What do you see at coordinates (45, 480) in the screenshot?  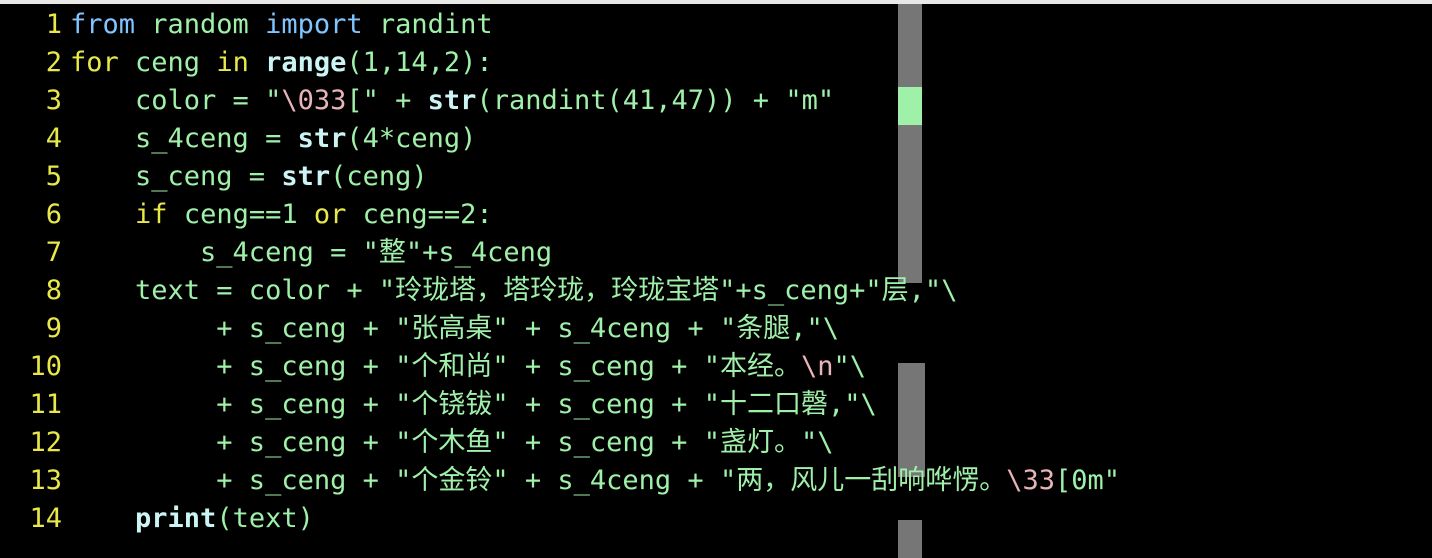 I see `line-number: 13` at bounding box center [45, 480].